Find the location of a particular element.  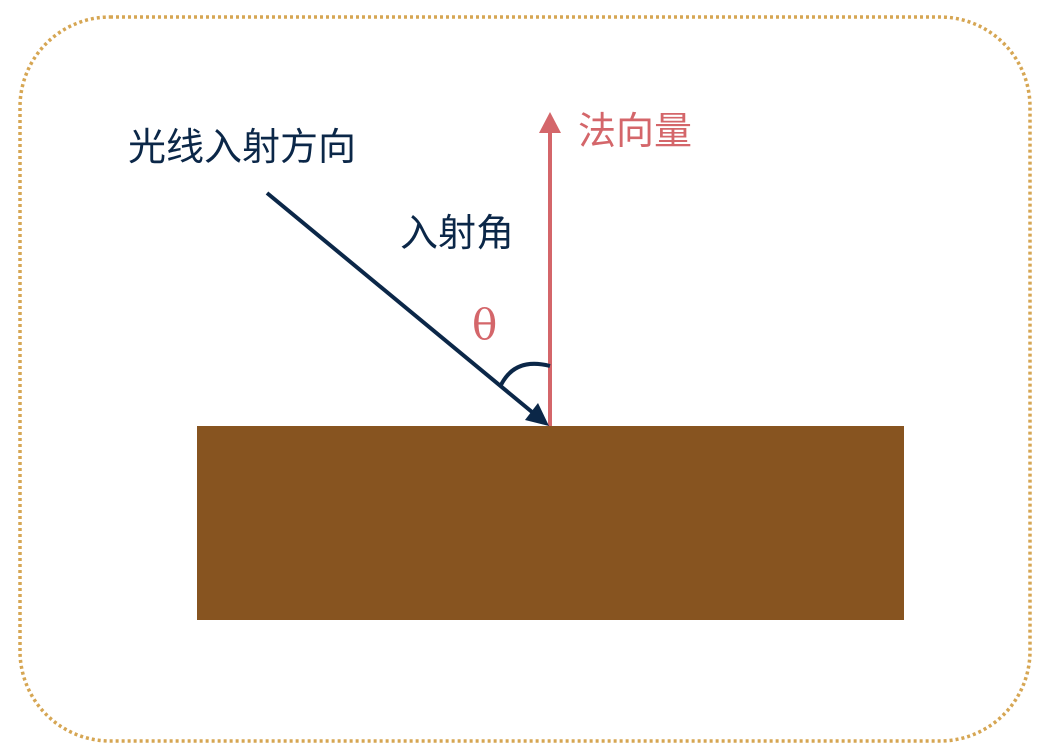

light-ray-arrowhead is located at coordinates (537, 414).